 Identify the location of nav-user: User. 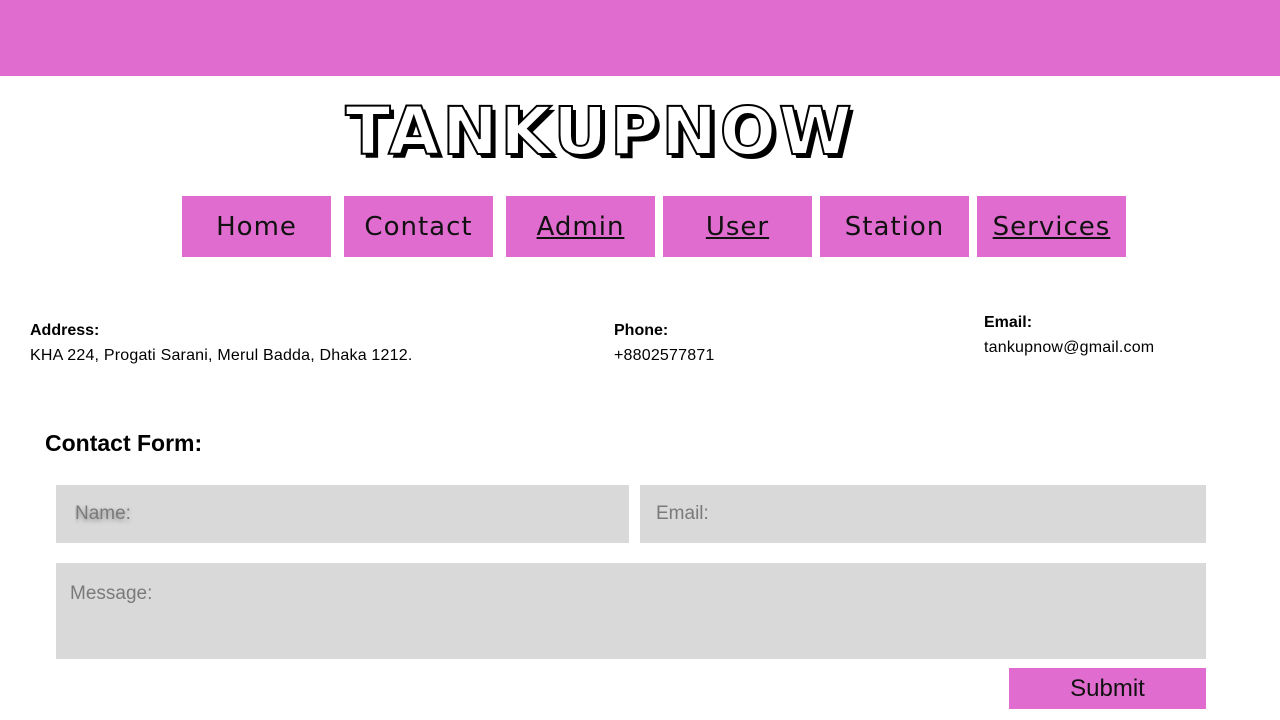
(737, 226).